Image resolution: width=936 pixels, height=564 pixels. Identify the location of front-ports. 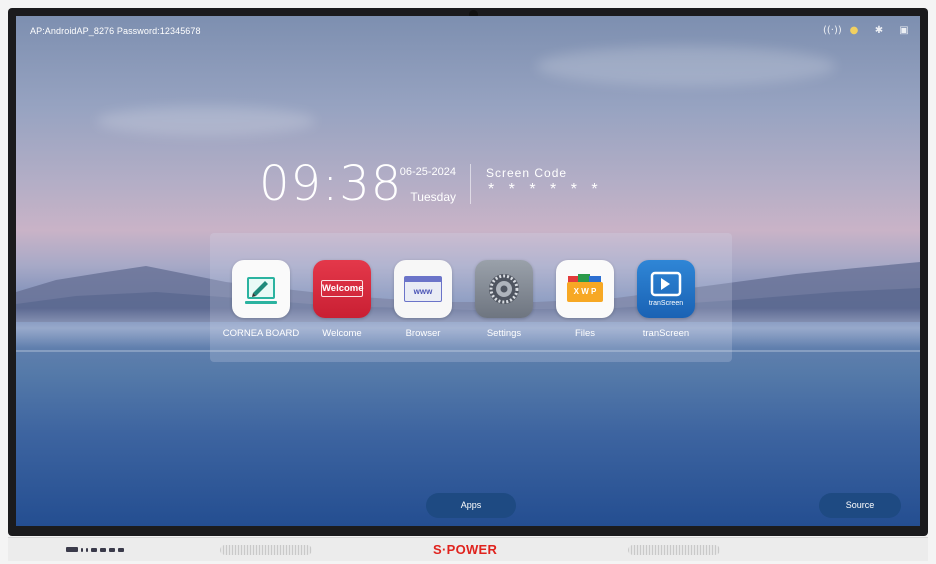
(95, 549).